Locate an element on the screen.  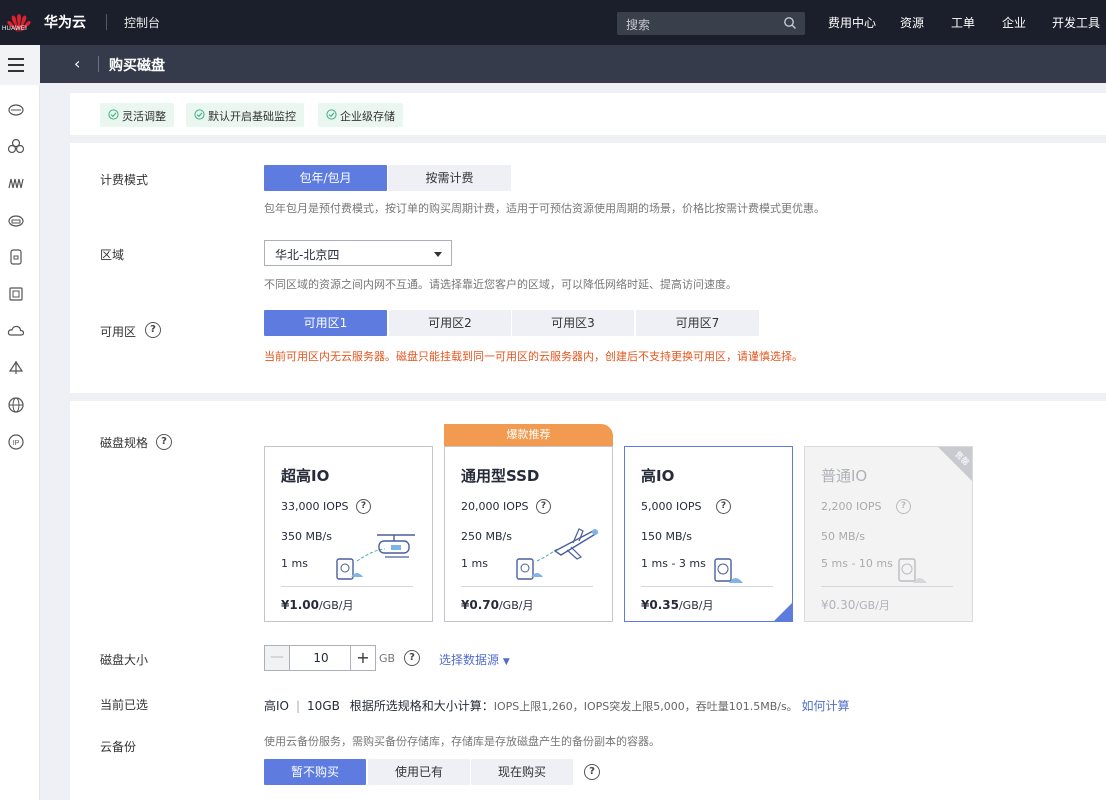
network-wave-icon is located at coordinates (16, 183).